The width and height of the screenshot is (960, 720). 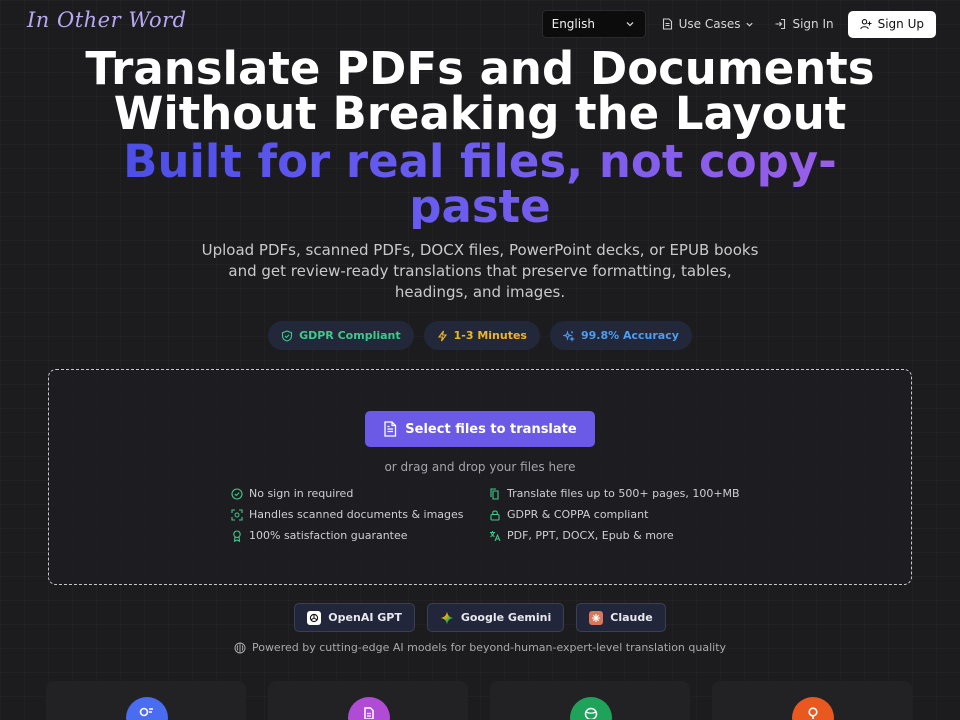 I want to click on lightning-icon, so click(x=442, y=335).